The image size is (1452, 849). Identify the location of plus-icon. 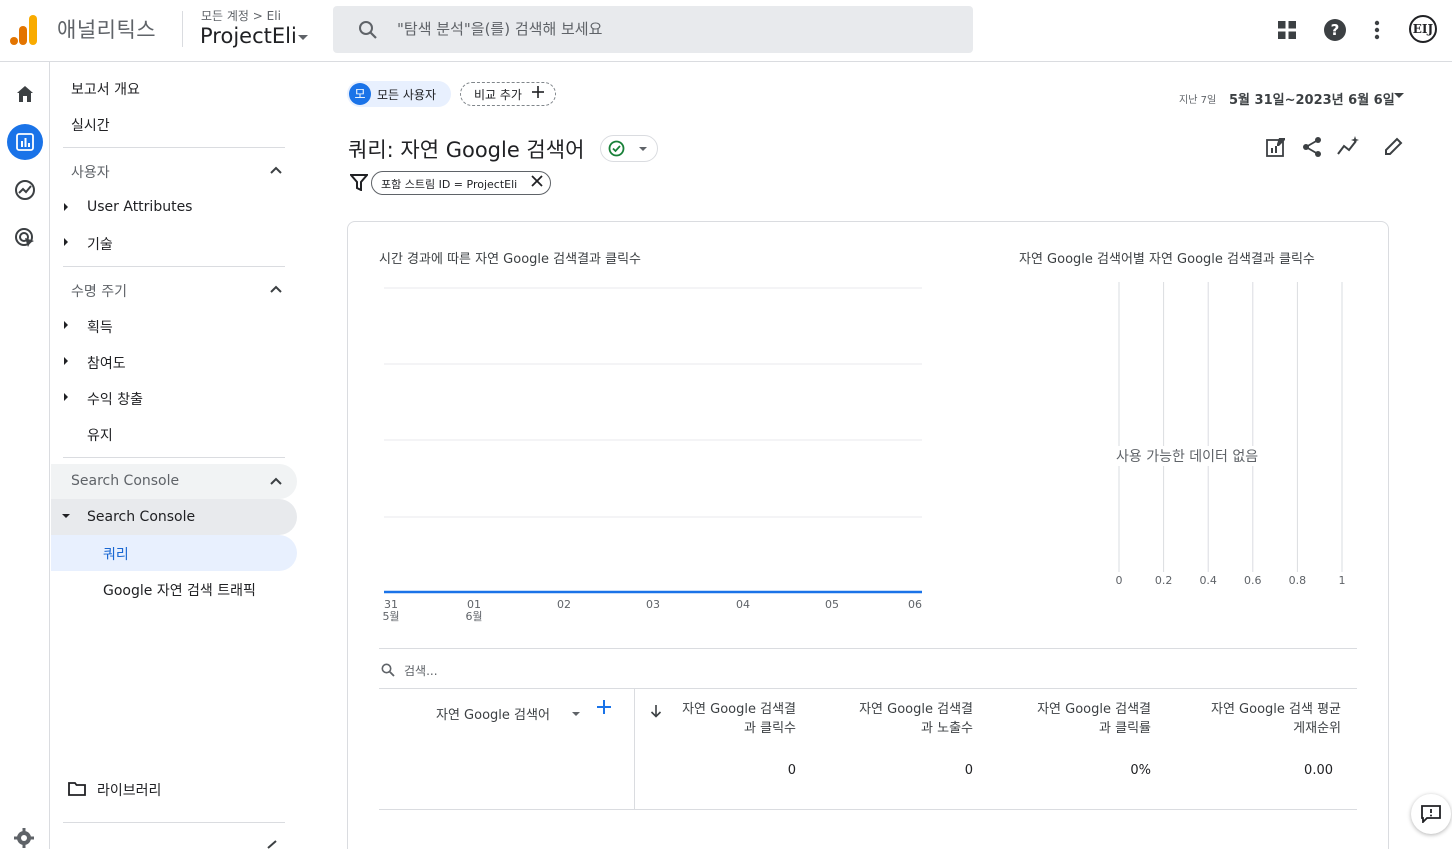
(538, 92).